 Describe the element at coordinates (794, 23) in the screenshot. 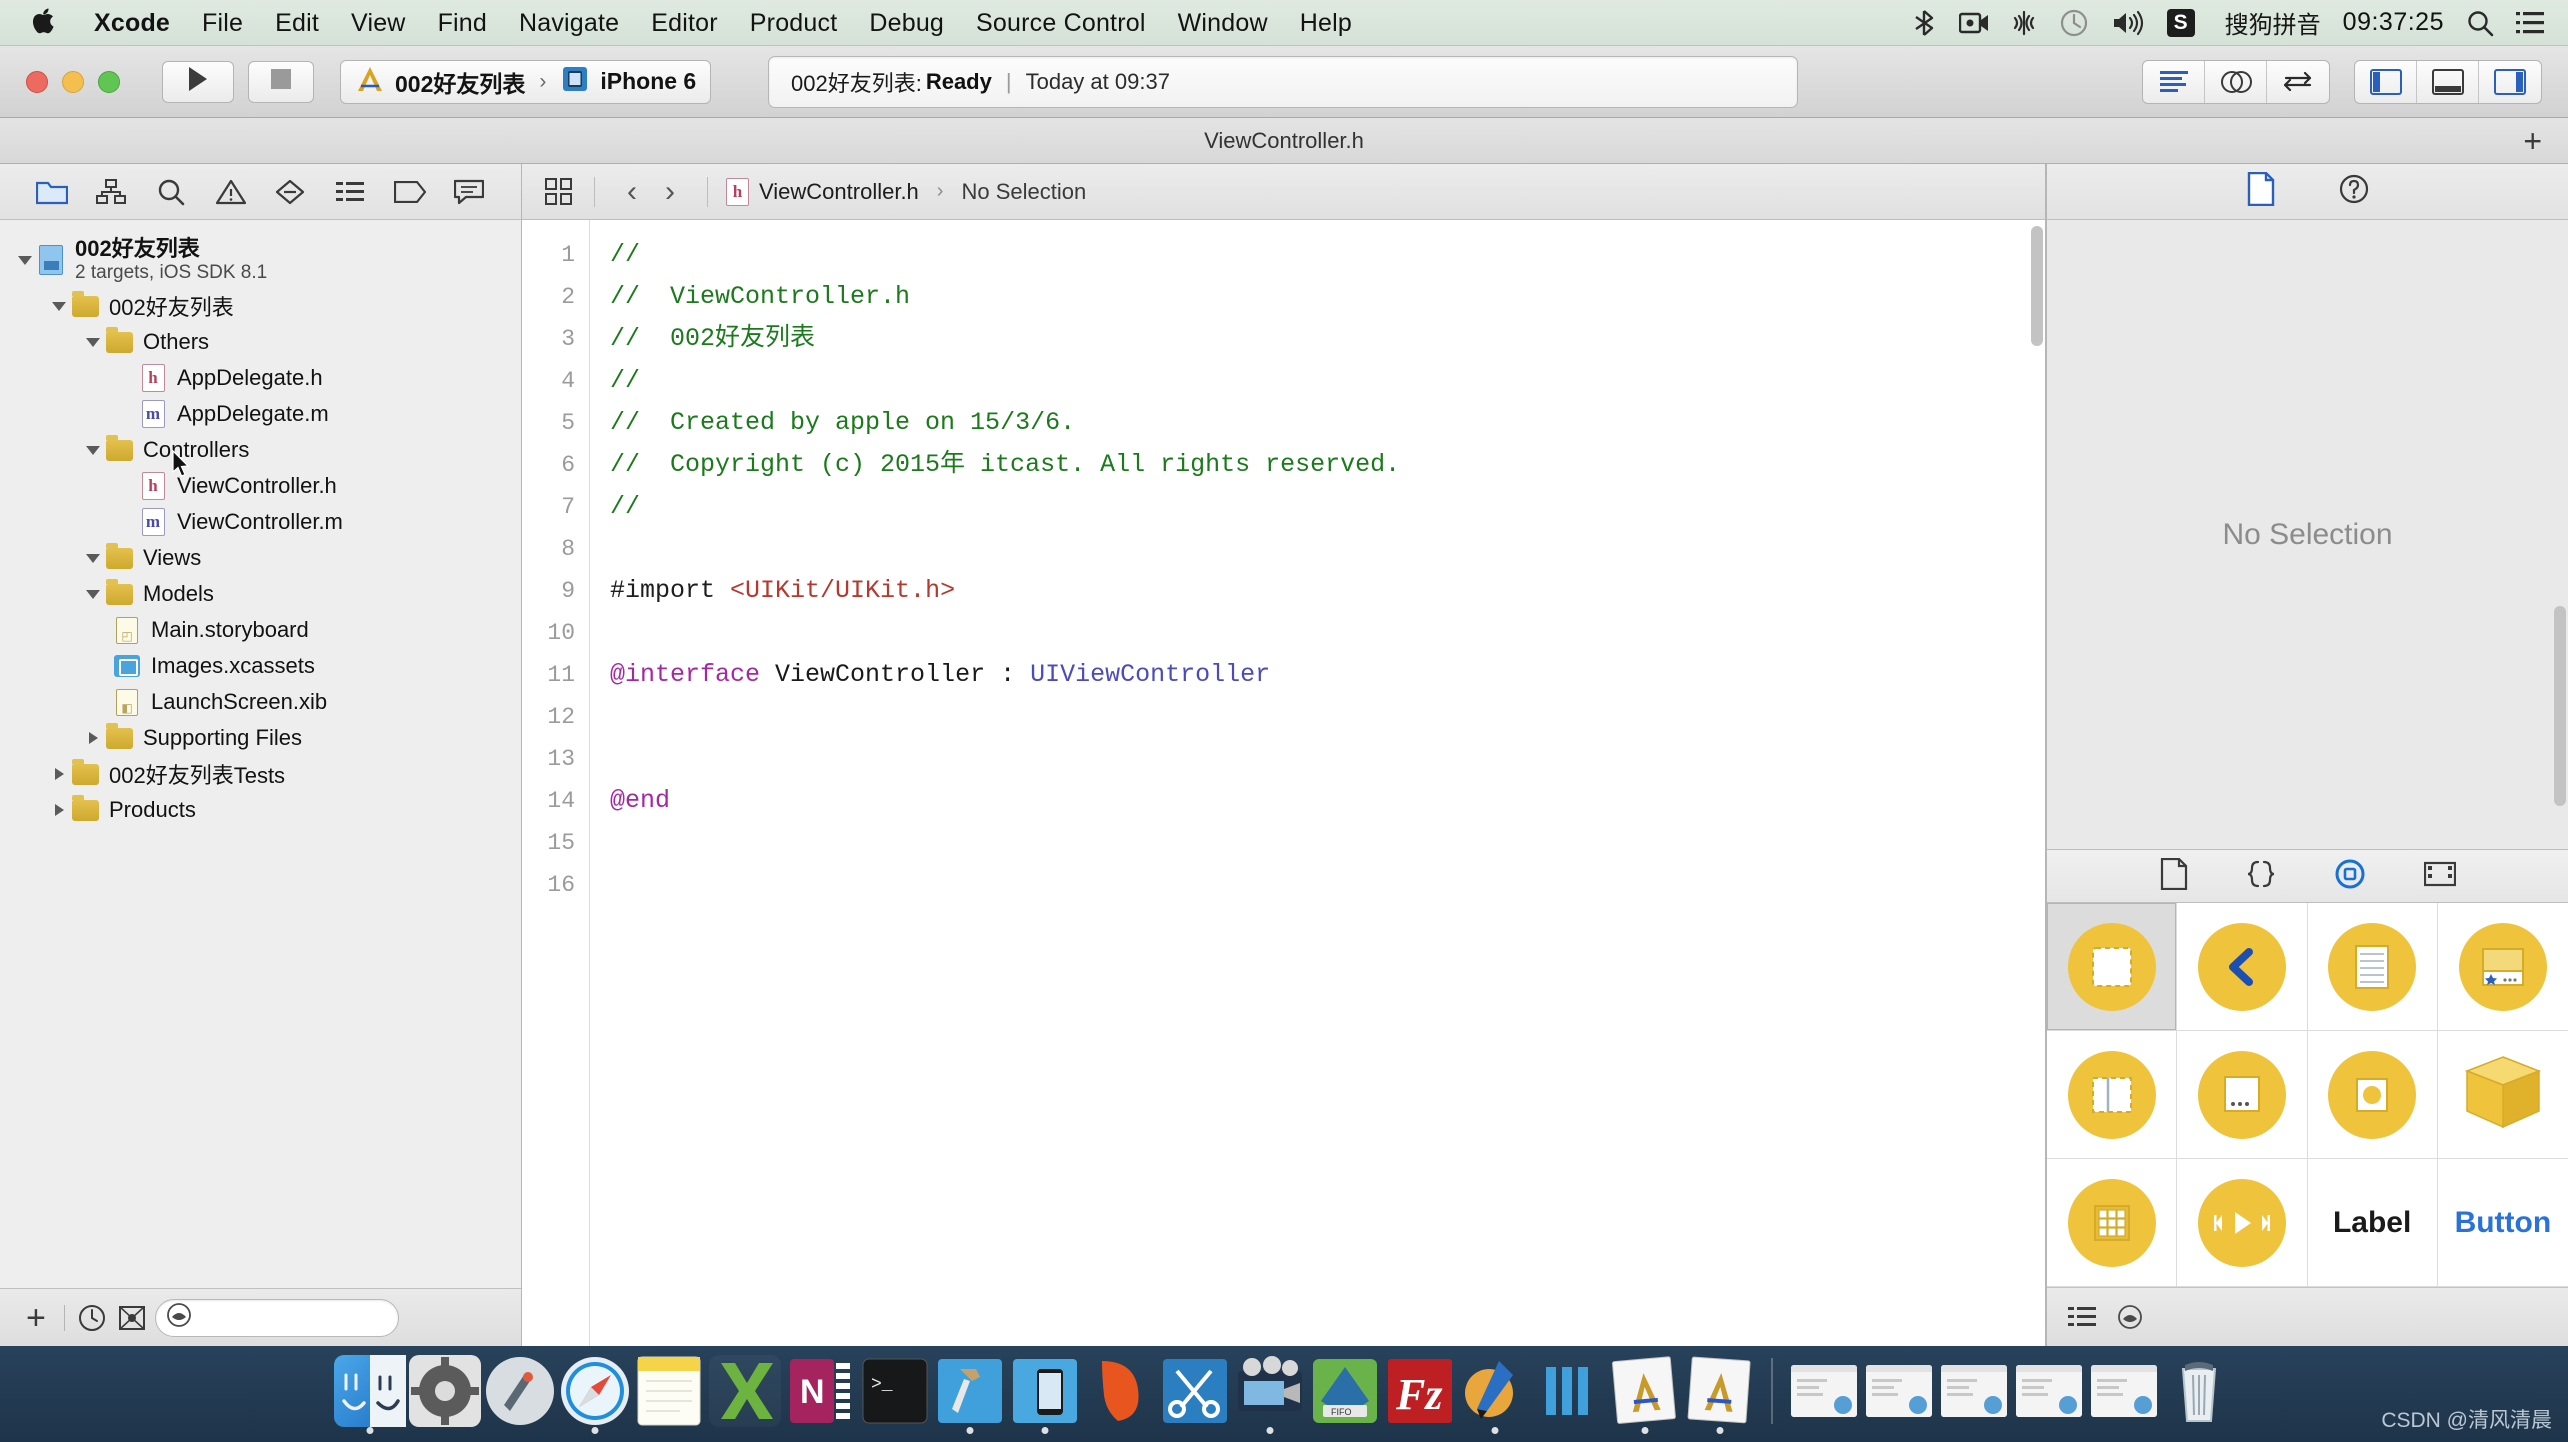

I see `menu-item-product: Product` at that location.